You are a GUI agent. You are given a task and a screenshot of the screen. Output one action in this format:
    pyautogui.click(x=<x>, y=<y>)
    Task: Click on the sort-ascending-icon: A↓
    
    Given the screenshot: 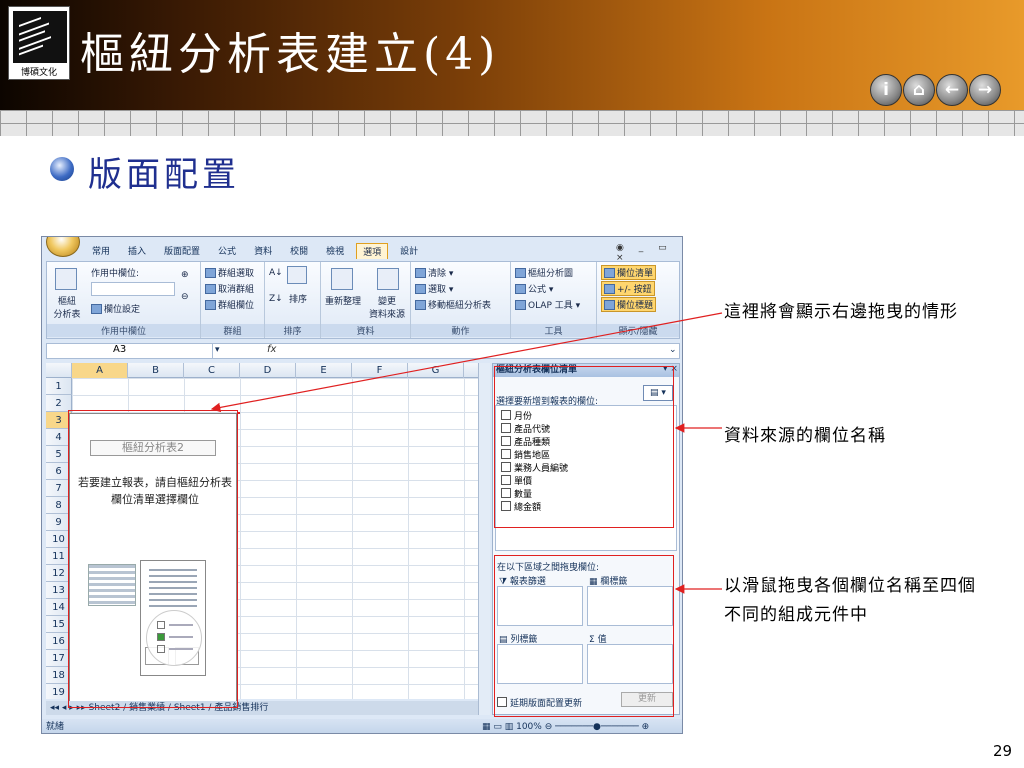 What is the action you would take?
    pyautogui.click(x=276, y=273)
    